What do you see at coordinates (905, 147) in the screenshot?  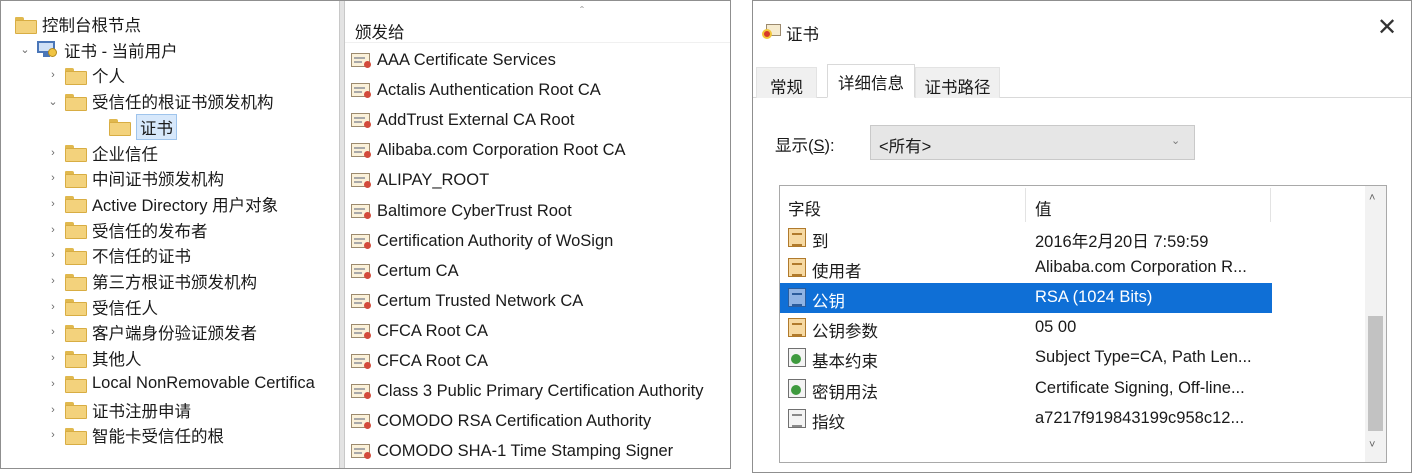 I see `show-dropdown-value: <所有>` at bounding box center [905, 147].